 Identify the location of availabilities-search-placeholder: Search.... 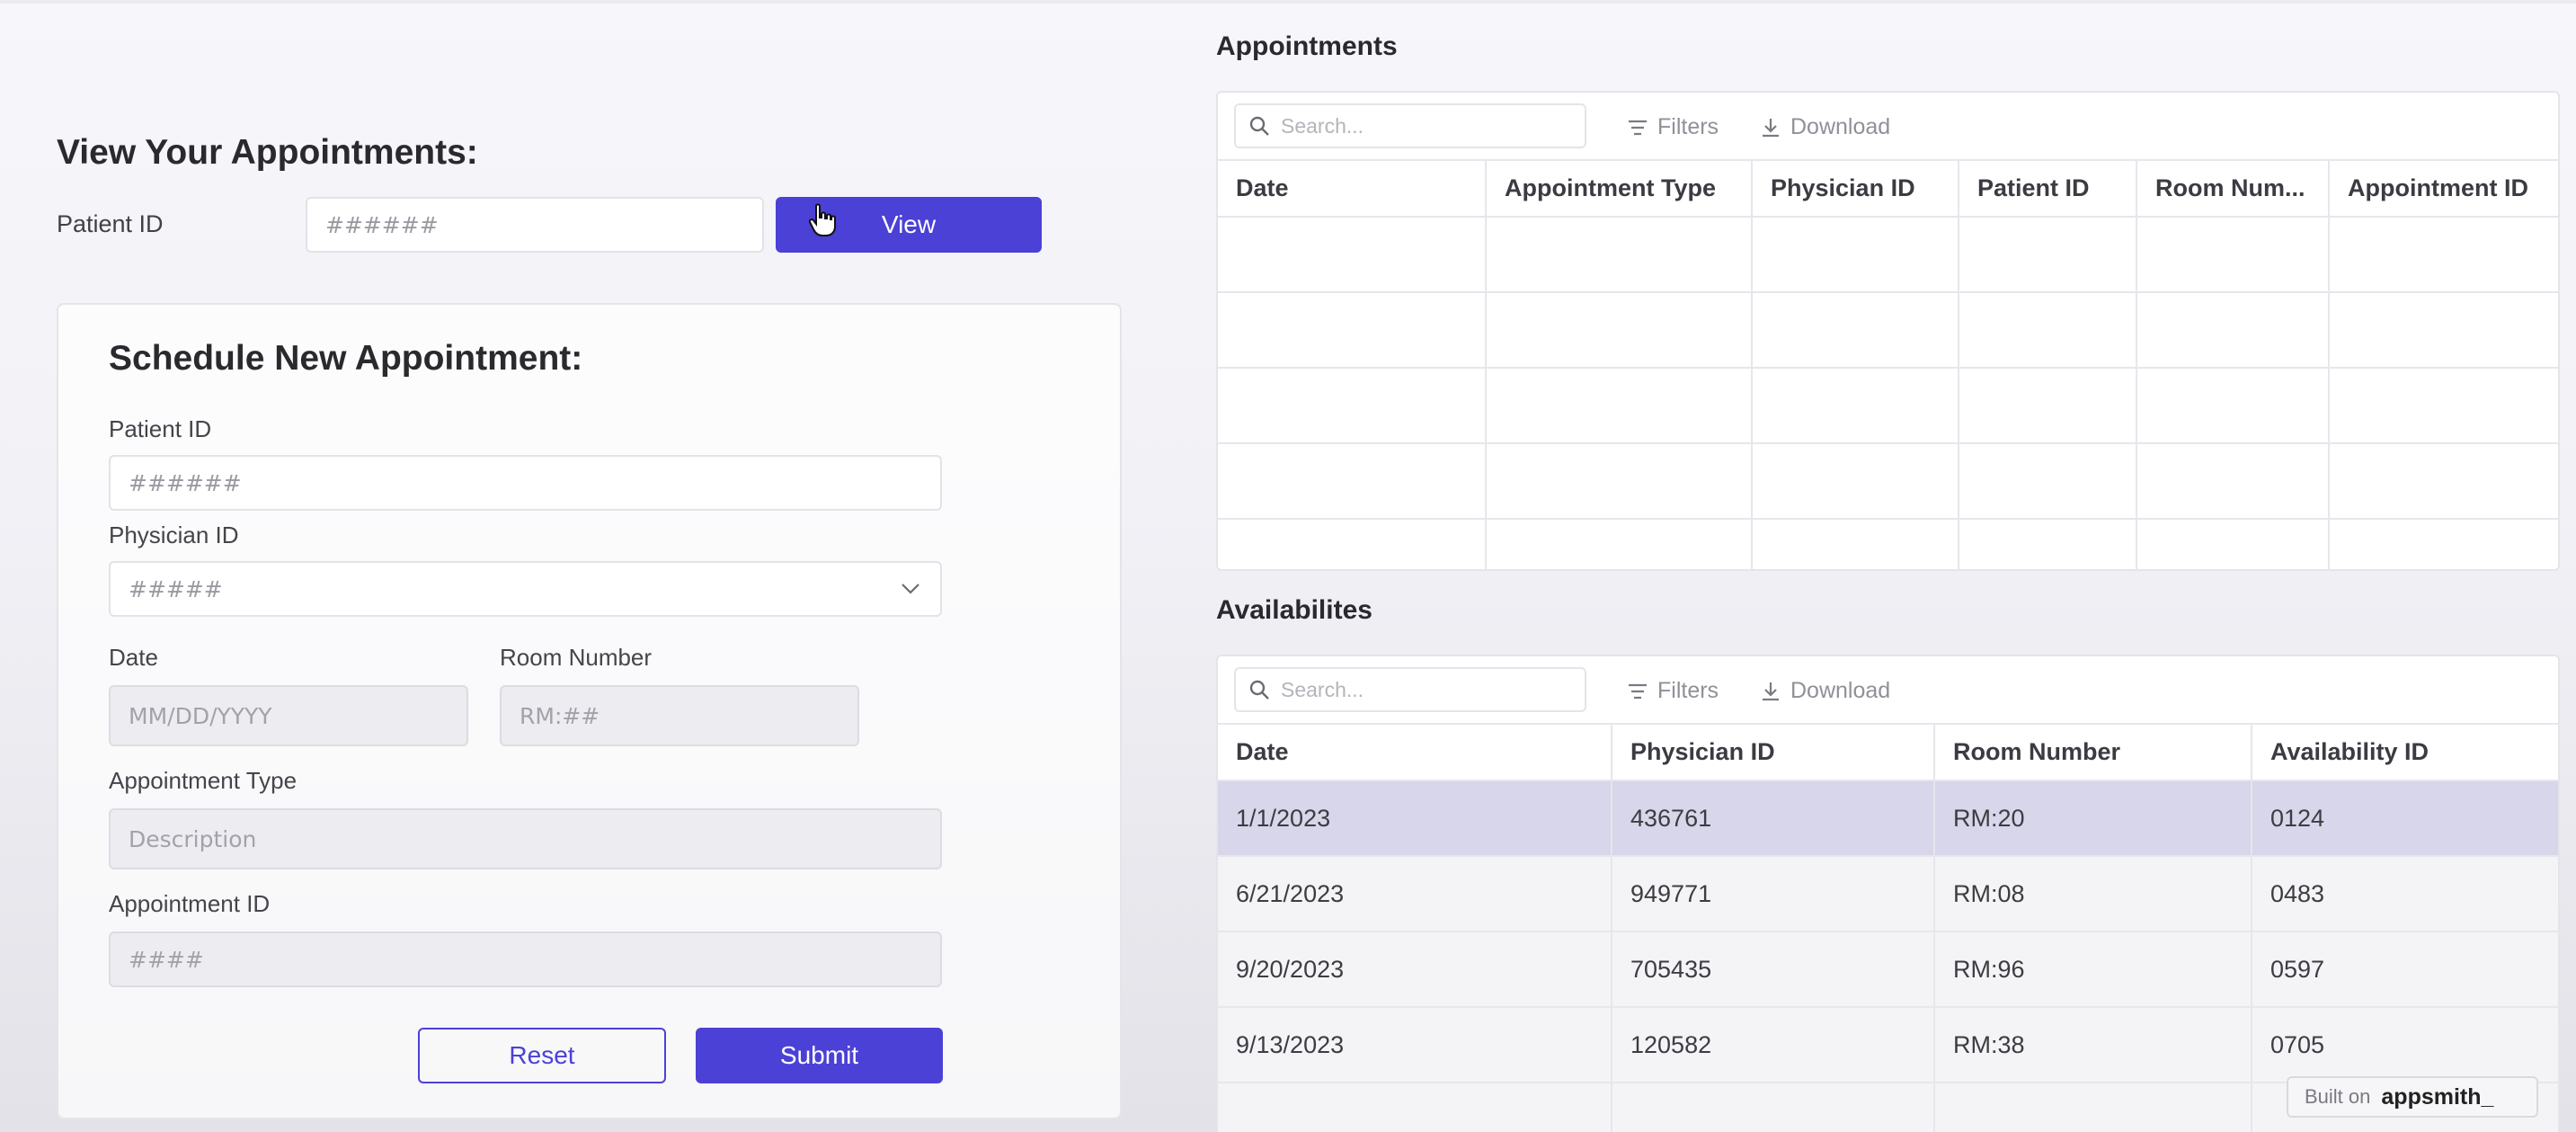
(1322, 689).